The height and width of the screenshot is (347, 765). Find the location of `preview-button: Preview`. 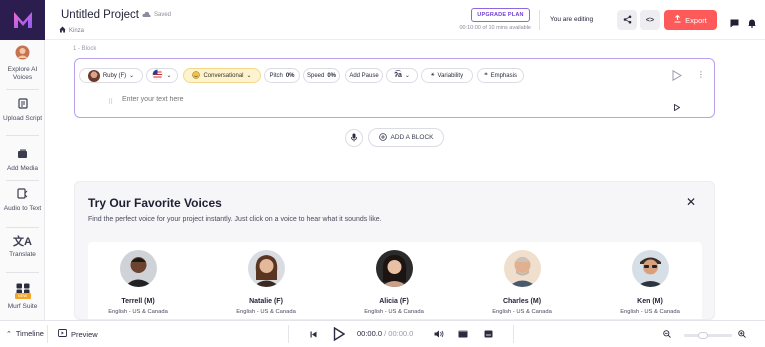

preview-button: Preview is located at coordinates (78, 334).